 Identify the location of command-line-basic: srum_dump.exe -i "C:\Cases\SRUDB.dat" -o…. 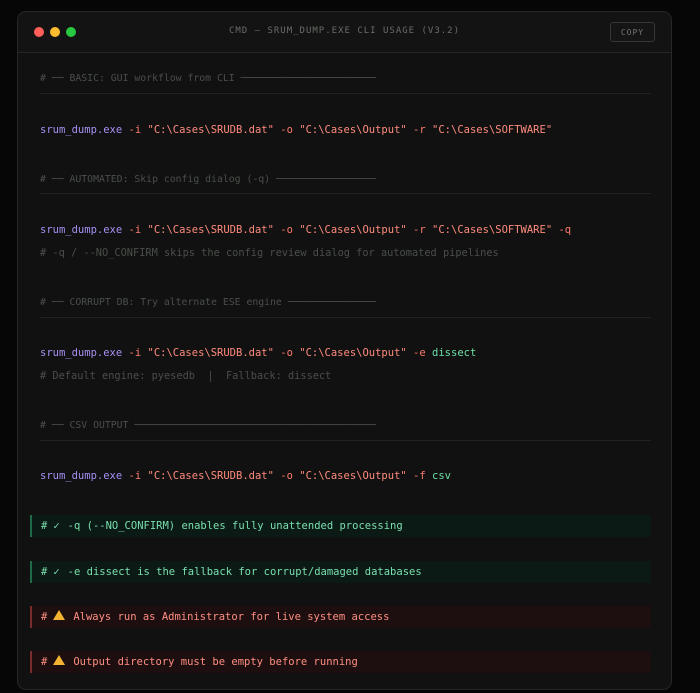
(296, 130).